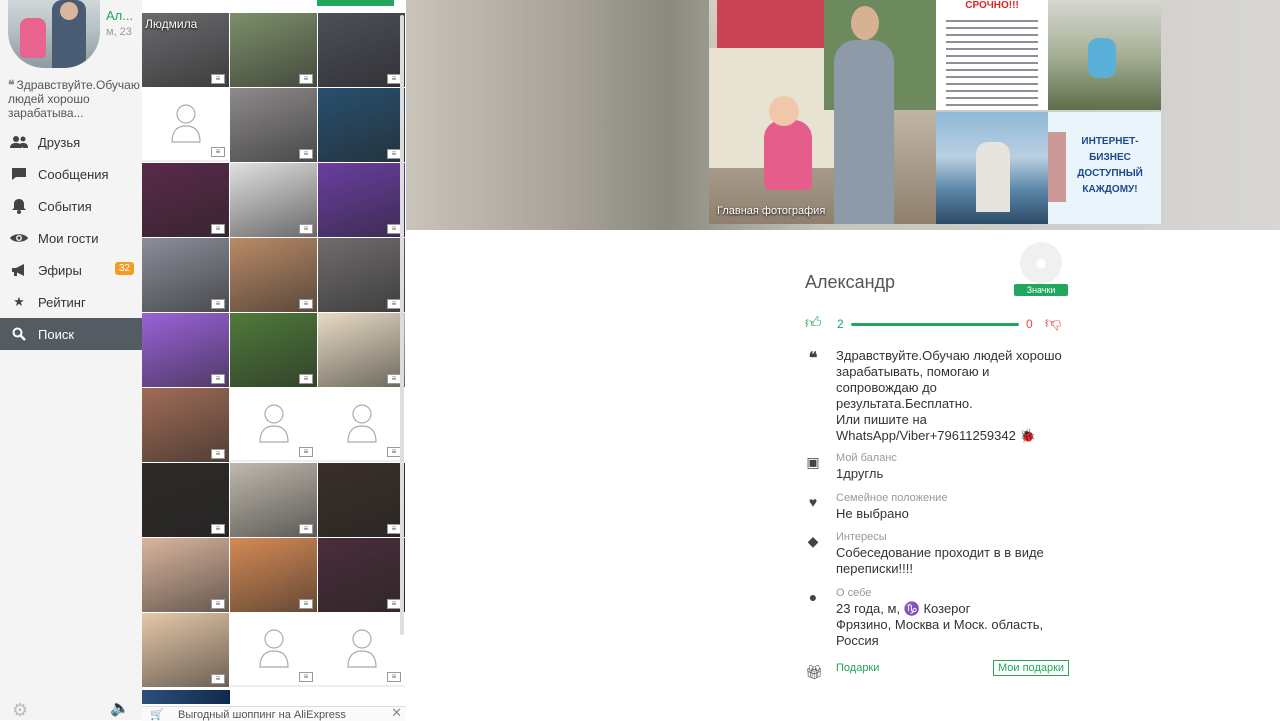 The image size is (1280, 721). Describe the element at coordinates (119, 32) in the screenshot. I see `profile-meta: м, 23` at that location.